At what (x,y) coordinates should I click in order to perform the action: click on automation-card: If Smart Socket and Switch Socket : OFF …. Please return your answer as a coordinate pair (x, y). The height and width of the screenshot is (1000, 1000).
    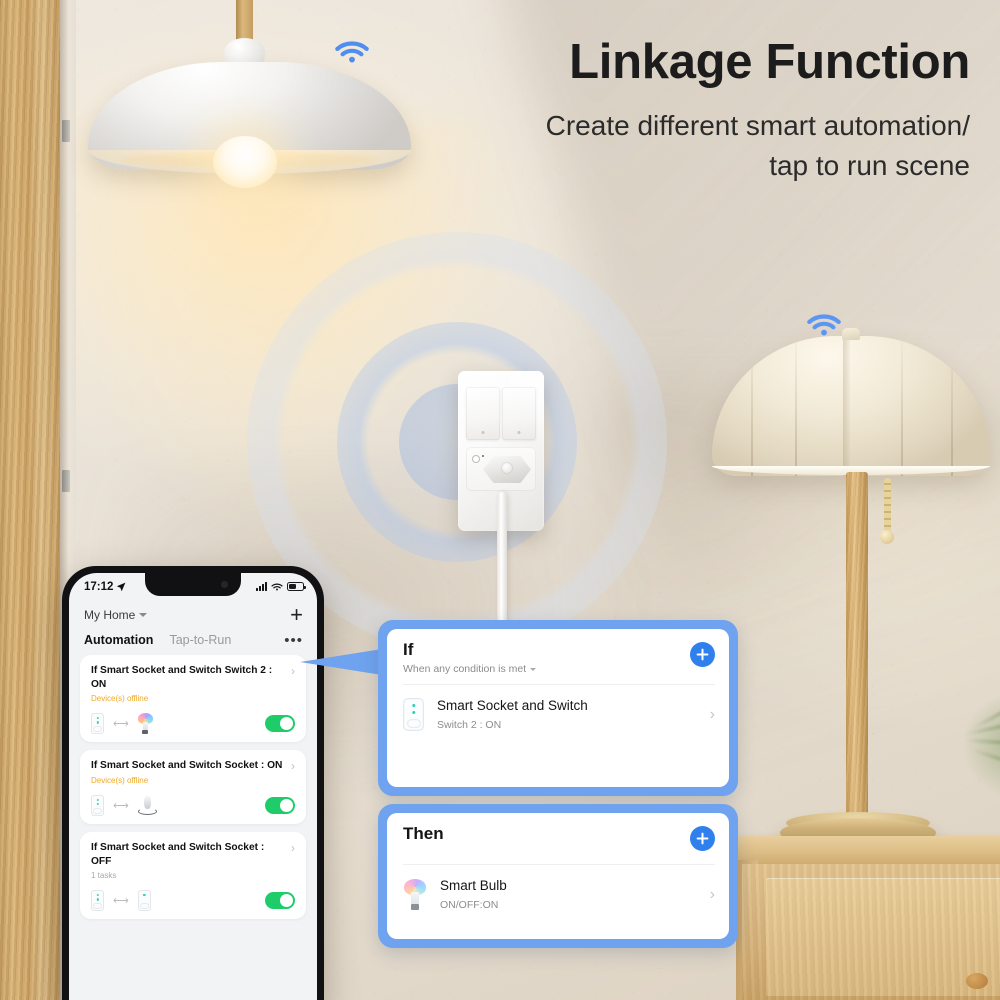
    Looking at the image, I should click on (193, 876).